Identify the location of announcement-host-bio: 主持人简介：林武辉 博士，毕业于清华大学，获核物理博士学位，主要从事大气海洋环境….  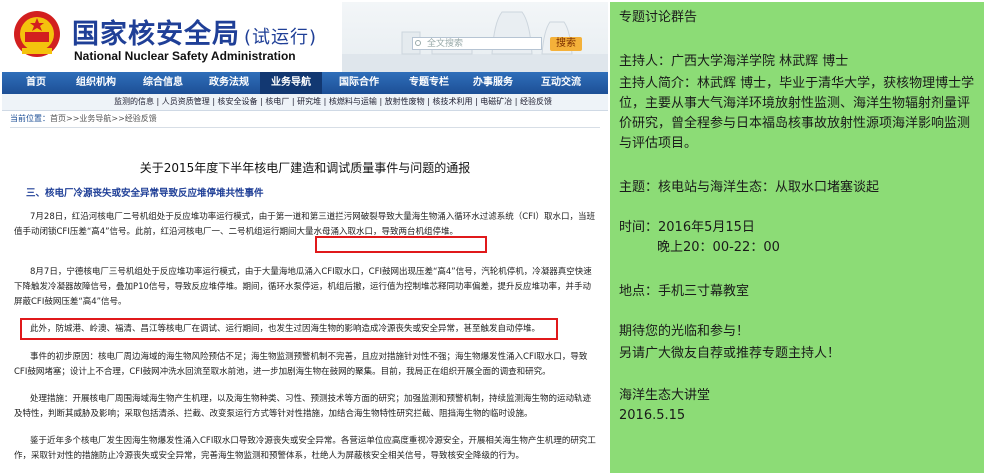
(797, 113).